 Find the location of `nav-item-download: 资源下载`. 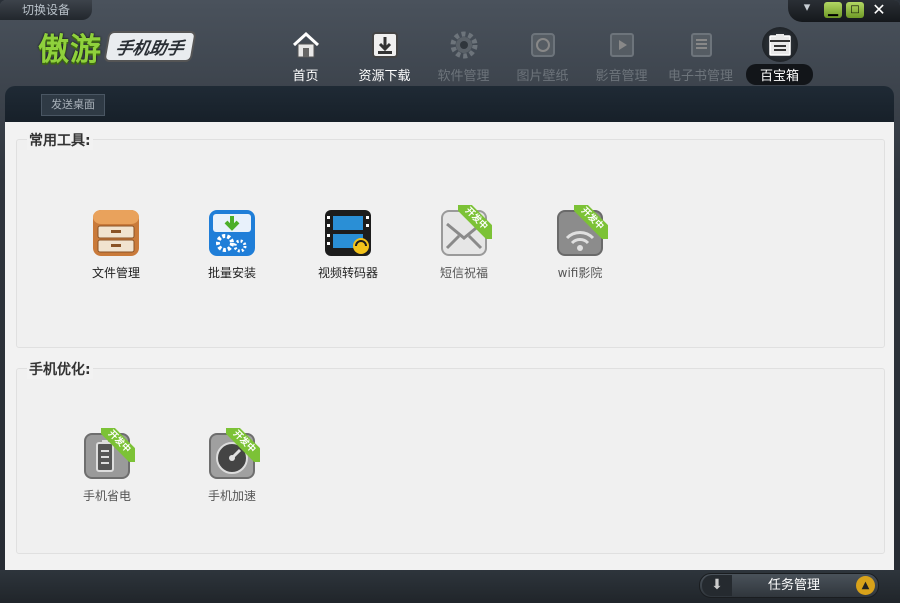

nav-item-download: 资源下载 is located at coordinates (384, 56).